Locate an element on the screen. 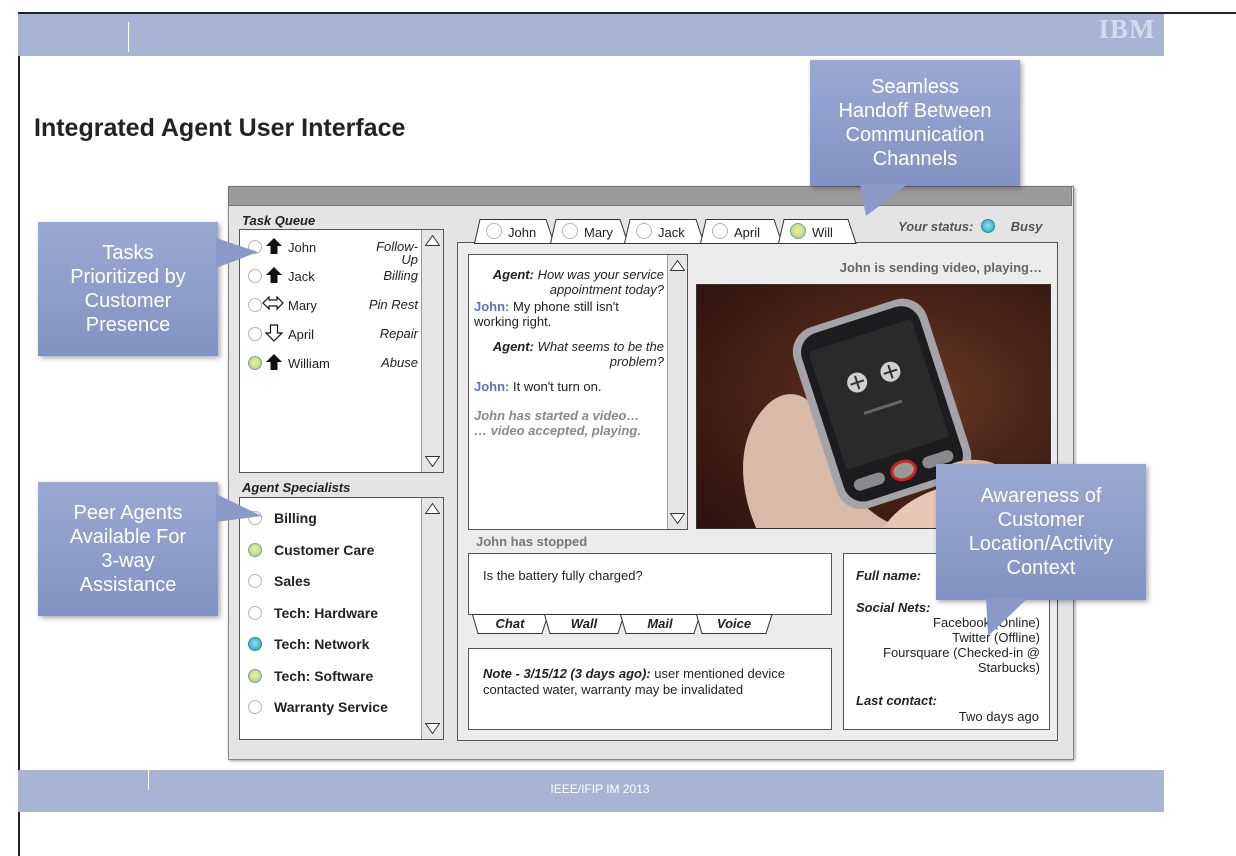  window-titlebar is located at coordinates (650, 196).